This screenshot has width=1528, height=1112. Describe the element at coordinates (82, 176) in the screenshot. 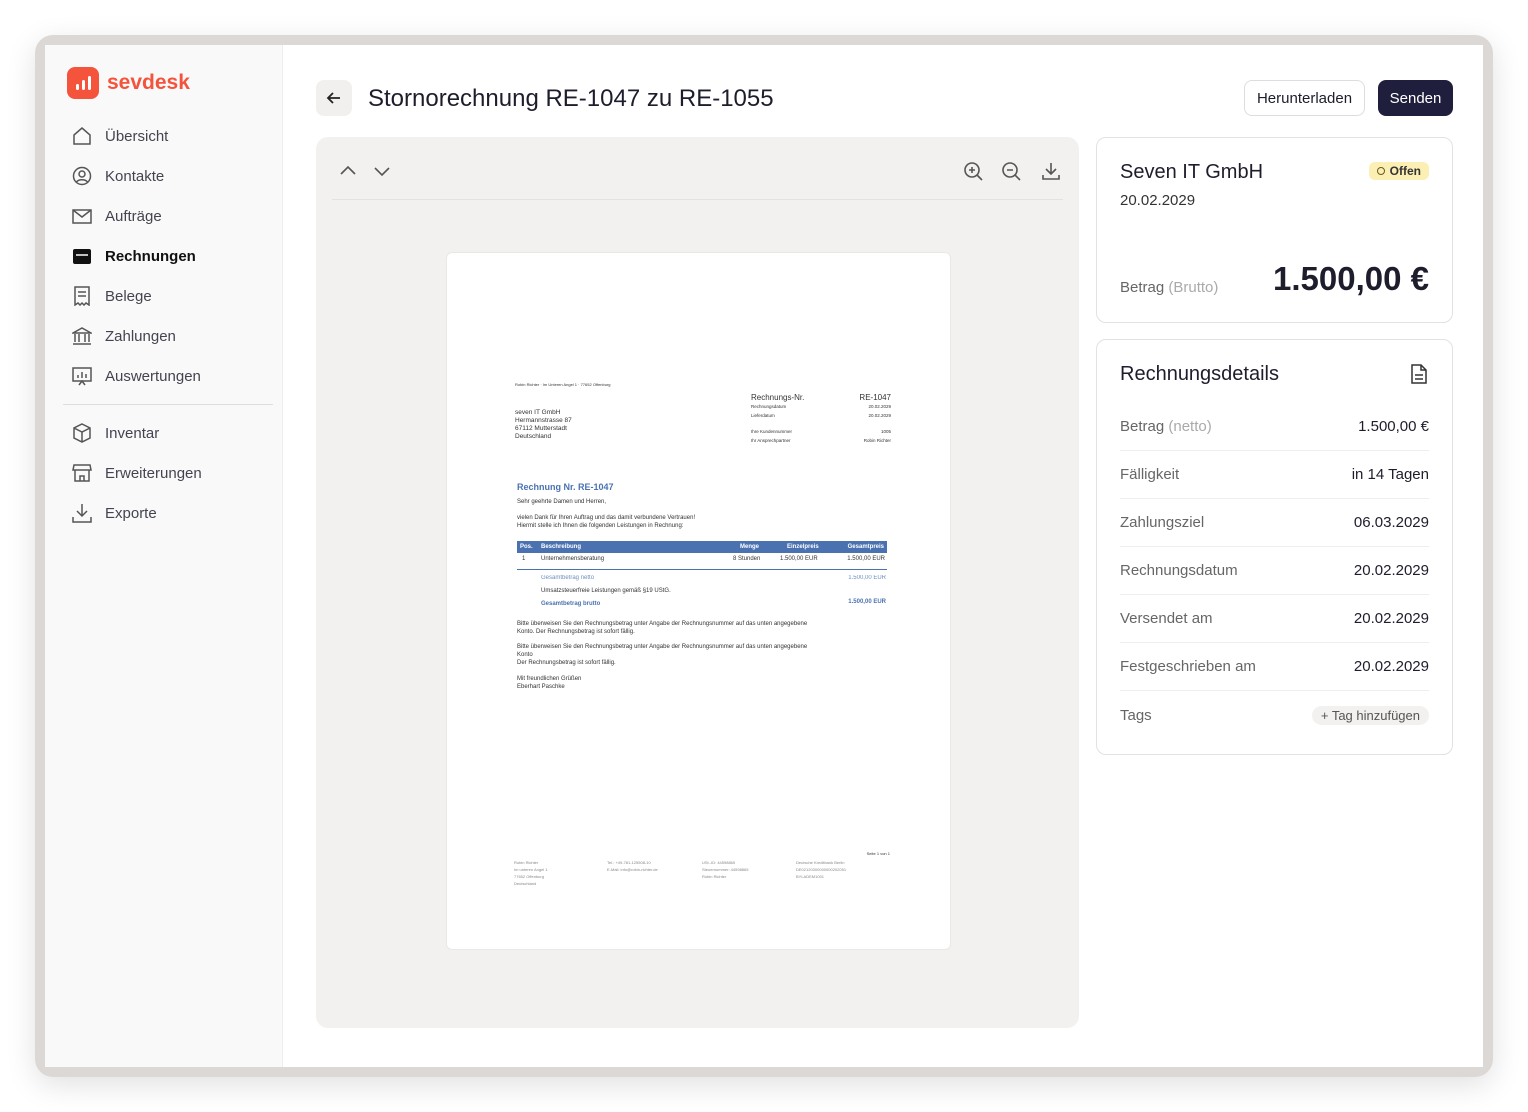

I see `user-circle-icon` at that location.